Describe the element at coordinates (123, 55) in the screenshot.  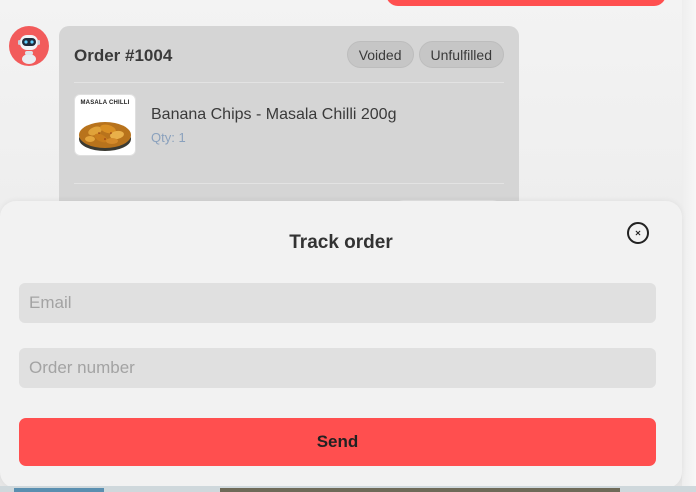
I see `order-title: Order #1004` at that location.